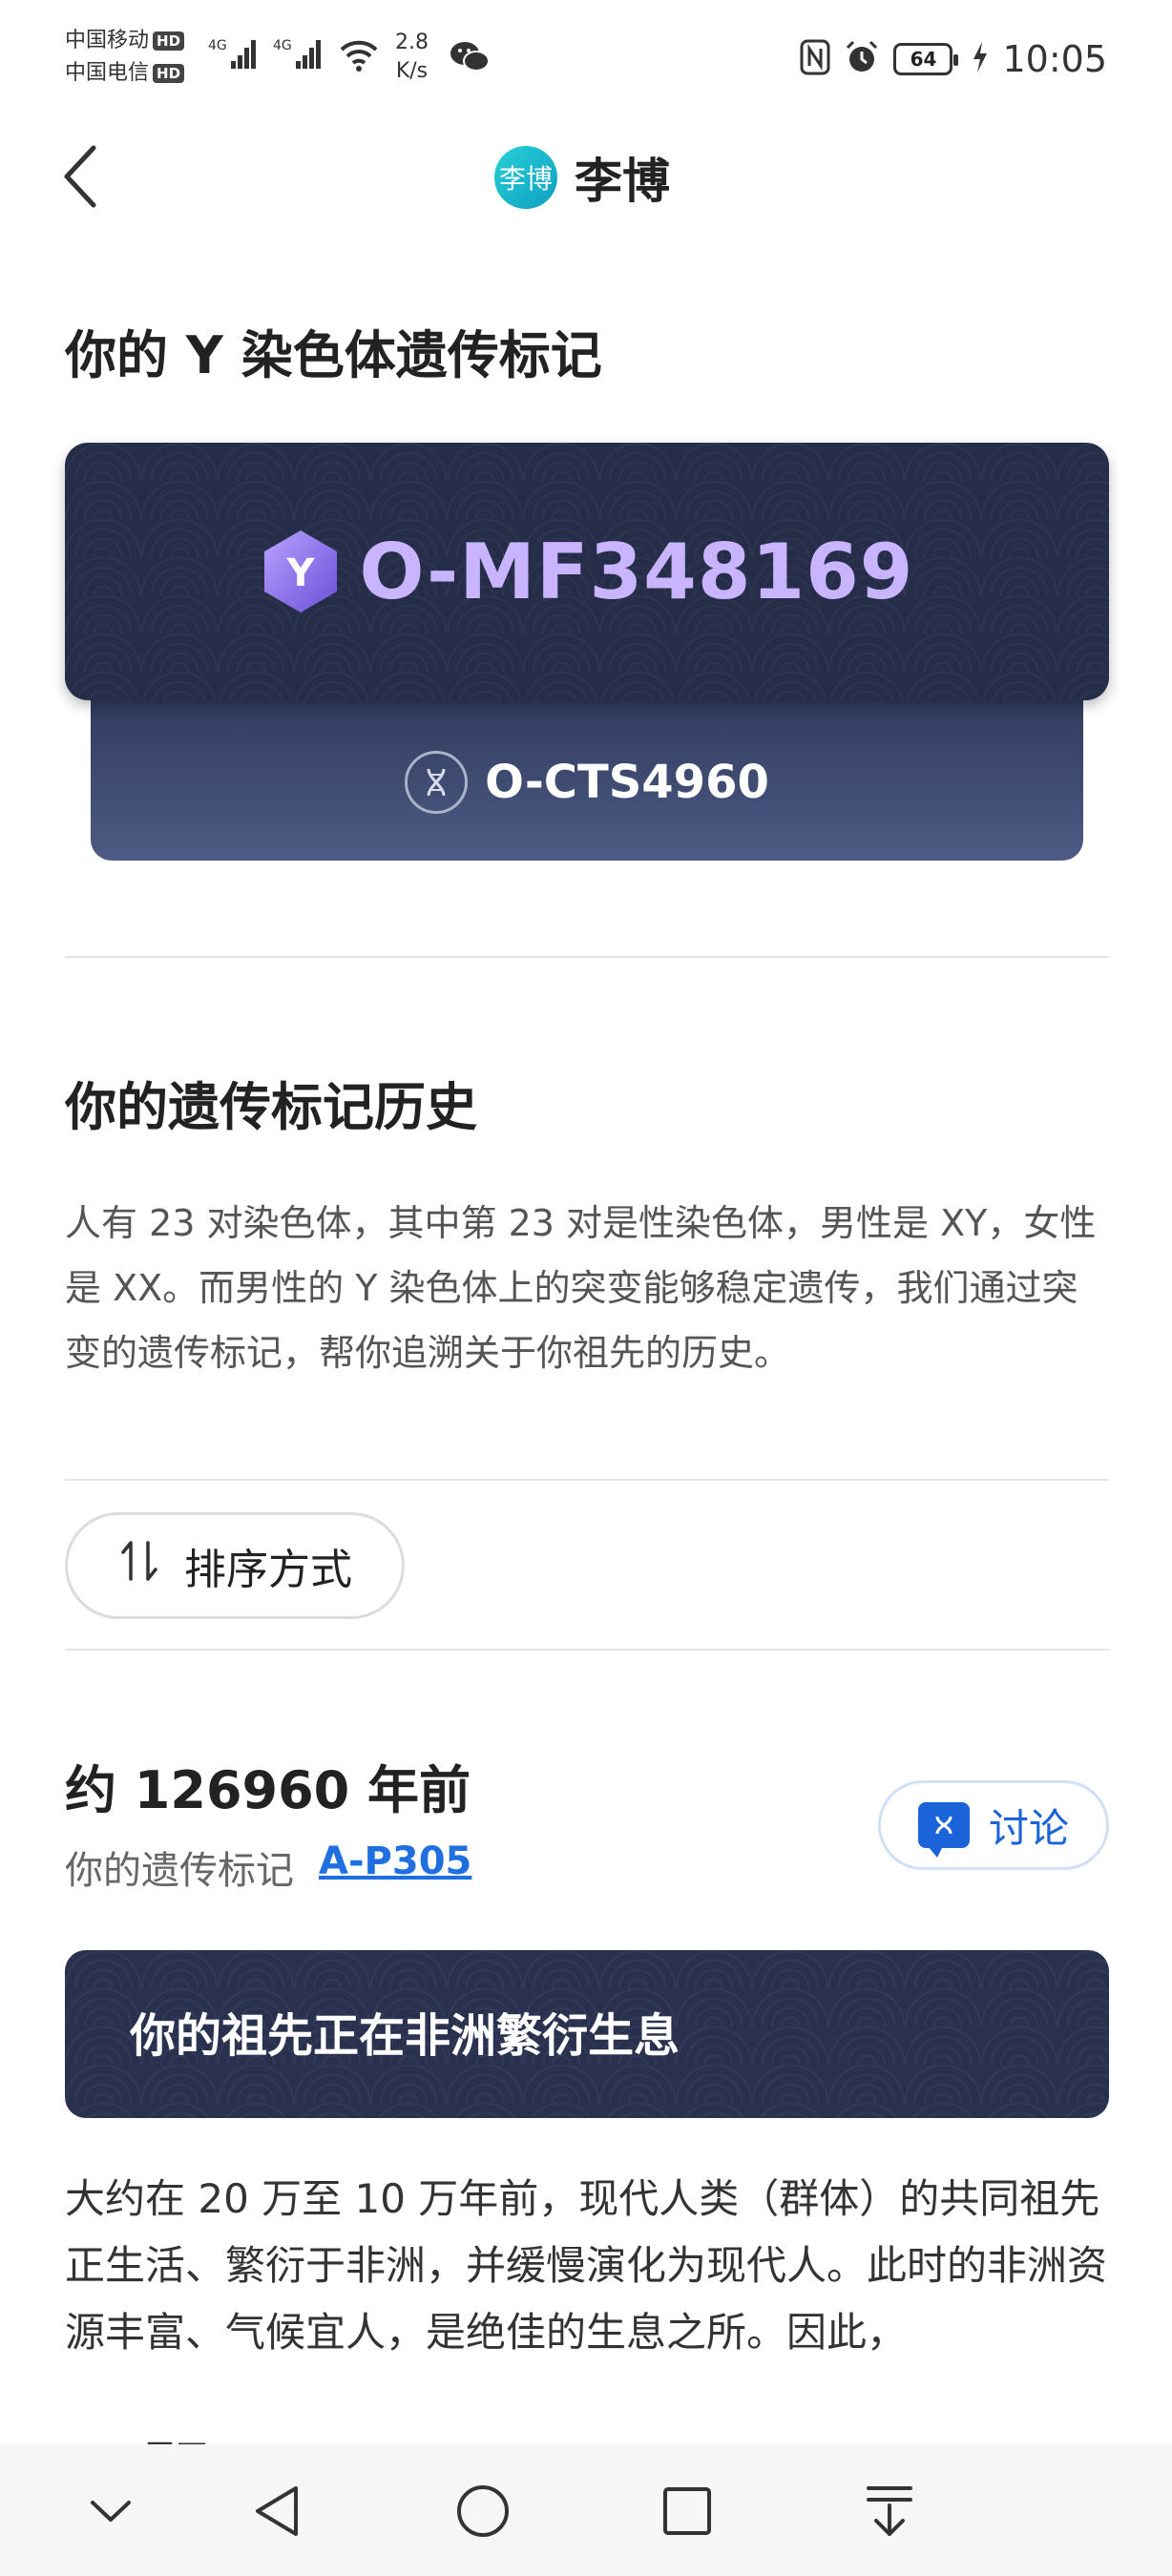  What do you see at coordinates (125, 57) in the screenshot?
I see `carrier-info: 中国移动 HD 中国电信 HD` at bounding box center [125, 57].